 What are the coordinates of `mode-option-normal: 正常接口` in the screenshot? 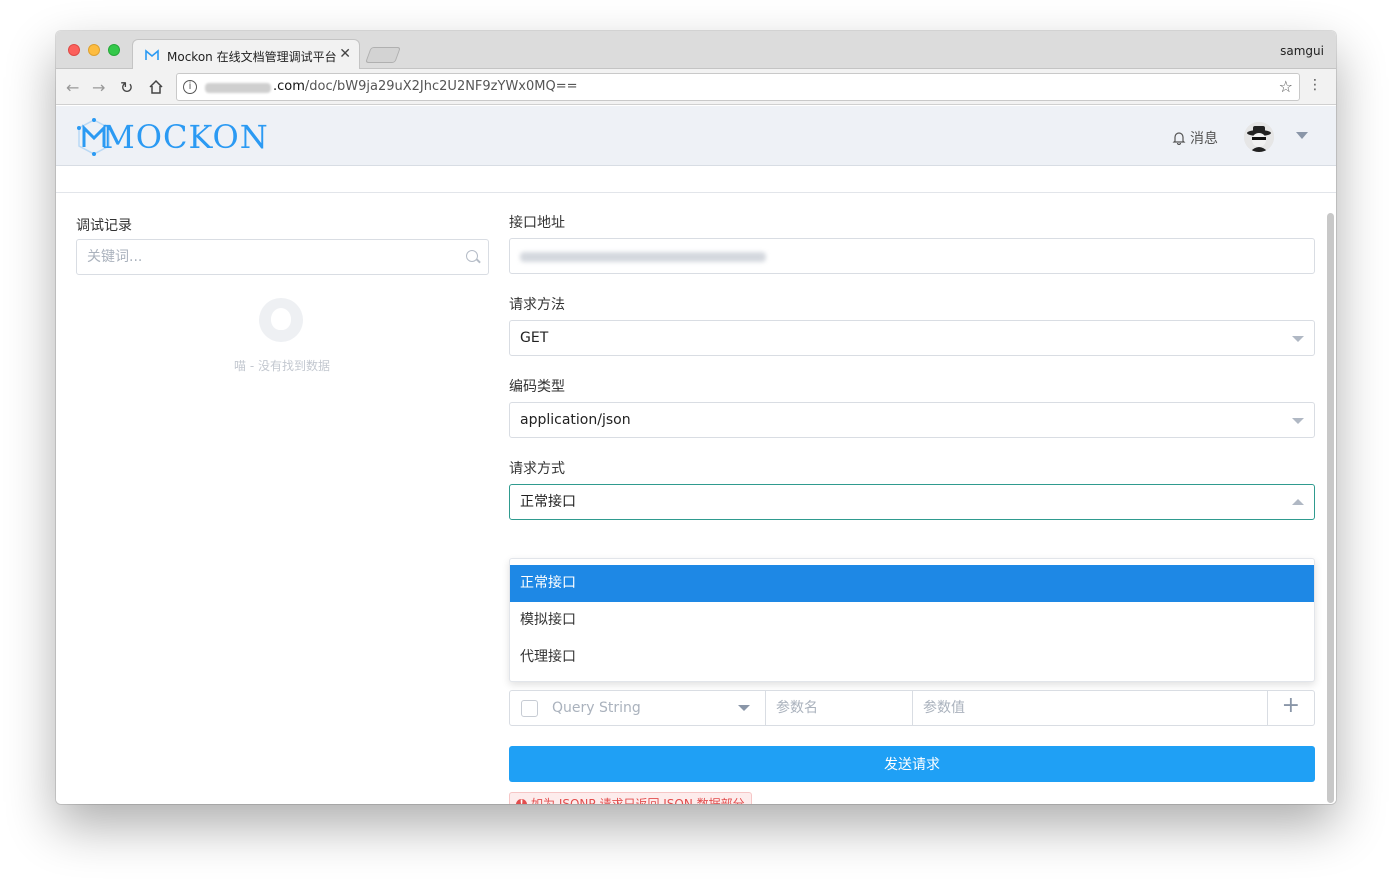 It's located at (912, 583).